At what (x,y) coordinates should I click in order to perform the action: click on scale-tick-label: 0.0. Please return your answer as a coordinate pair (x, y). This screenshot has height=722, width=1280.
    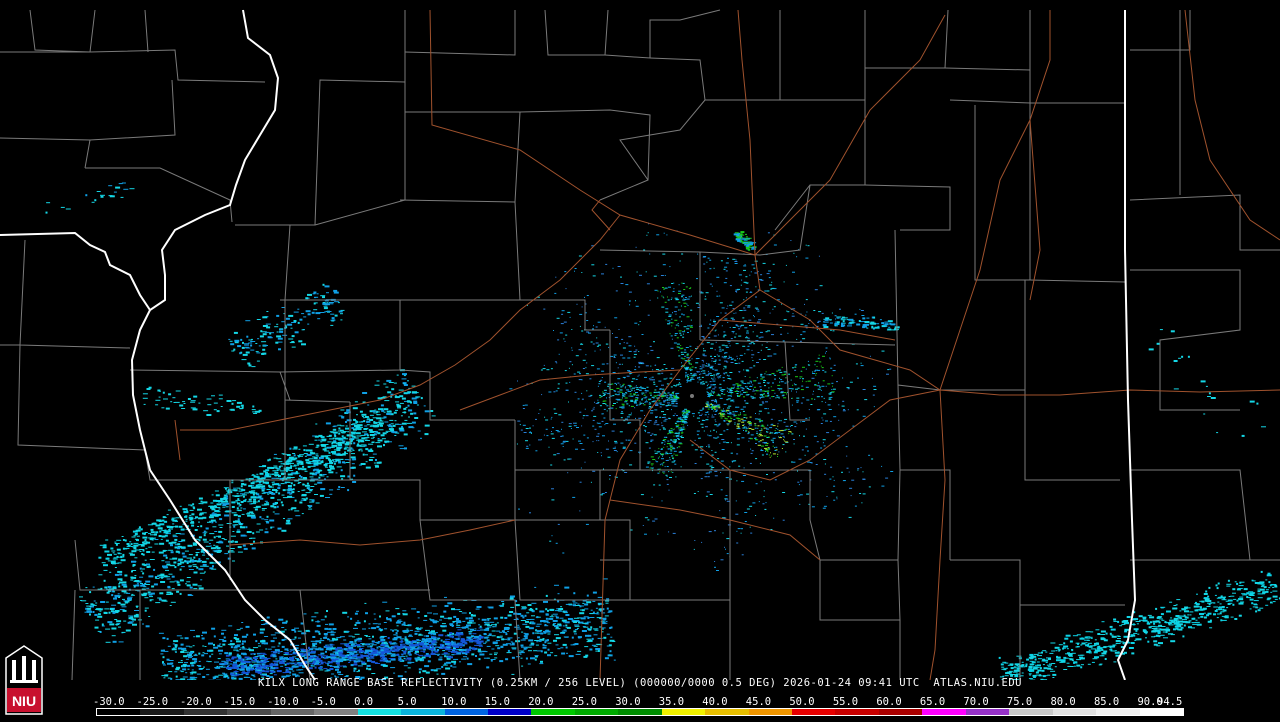
    Looking at the image, I should click on (363, 702).